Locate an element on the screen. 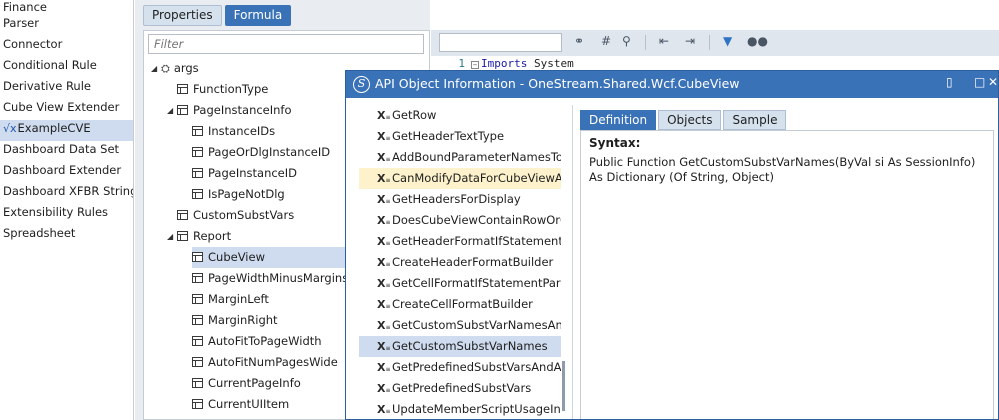 The height and width of the screenshot is (420, 999). tree-node: AutoFitToPageWidth is located at coordinates (252, 341).